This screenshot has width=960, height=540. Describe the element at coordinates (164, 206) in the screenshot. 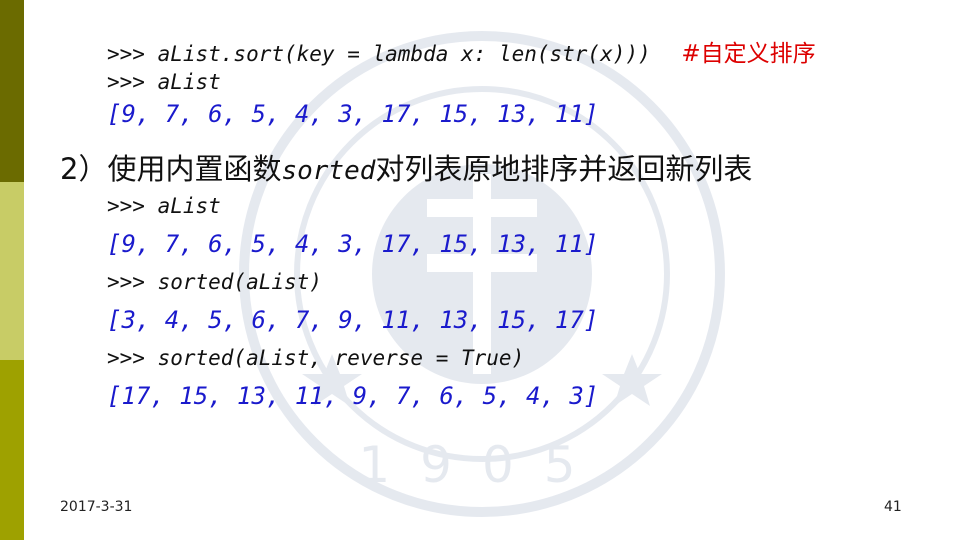

I see `code-line-alist-2: >>> aList` at that location.